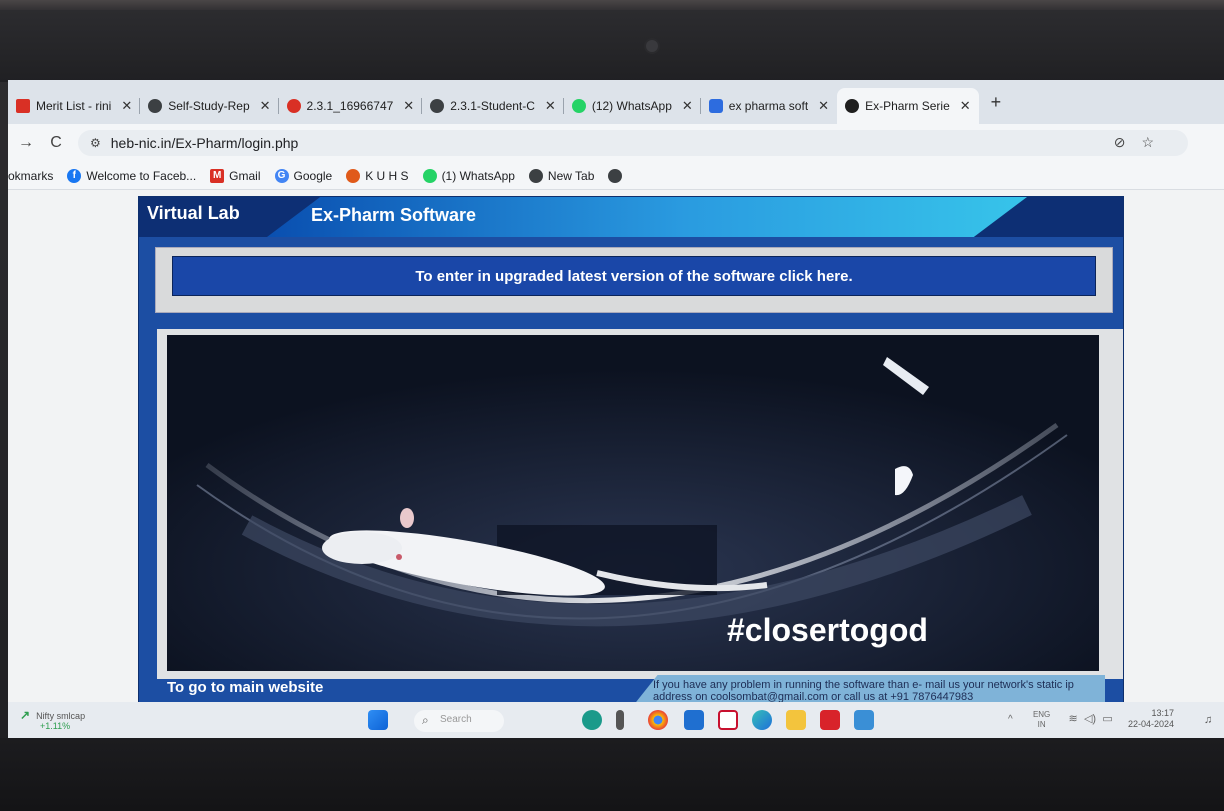 Image resolution: width=1224 pixels, height=811 pixels. Describe the element at coordinates (1090, 719) in the screenshot. I see `volume-icon: ◁)` at that location.